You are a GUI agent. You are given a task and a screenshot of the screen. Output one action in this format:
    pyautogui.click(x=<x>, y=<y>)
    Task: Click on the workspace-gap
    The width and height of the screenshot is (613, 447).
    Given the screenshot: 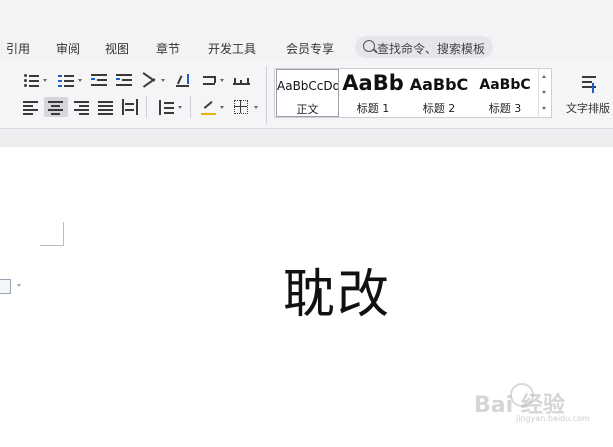 What is the action you would take?
    pyautogui.click(x=306, y=138)
    